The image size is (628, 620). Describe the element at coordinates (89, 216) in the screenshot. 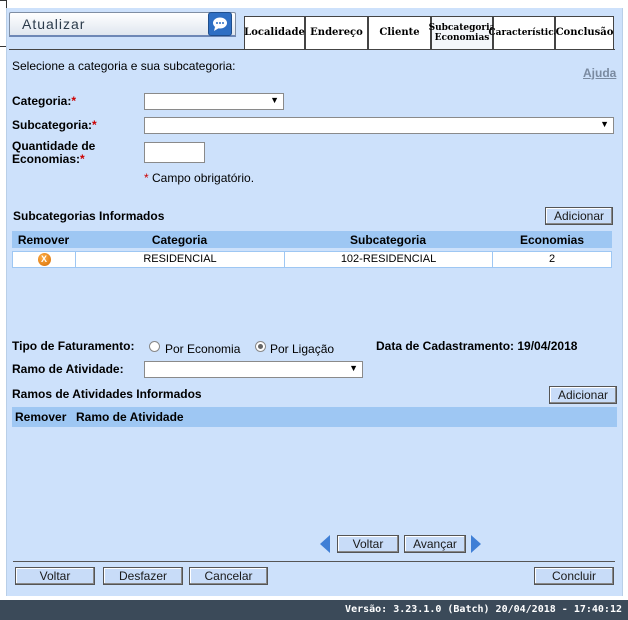

I see `subcategorias-heading: Subcategorias Informados` at that location.